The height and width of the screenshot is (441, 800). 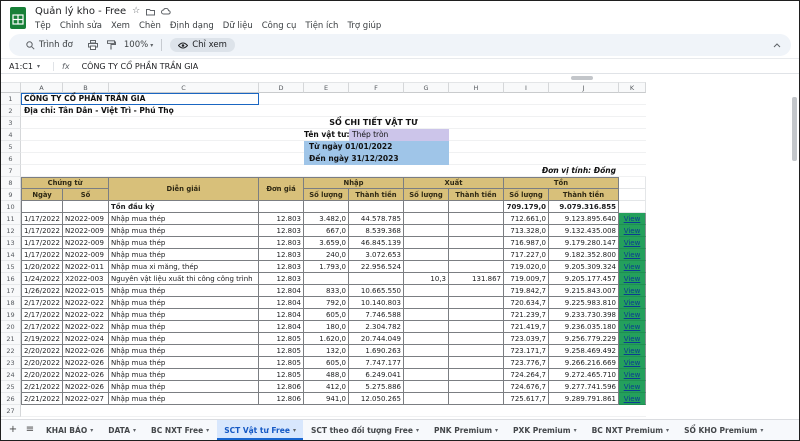 I want to click on cell-unit-price: 12.804, so click(x=281, y=327).